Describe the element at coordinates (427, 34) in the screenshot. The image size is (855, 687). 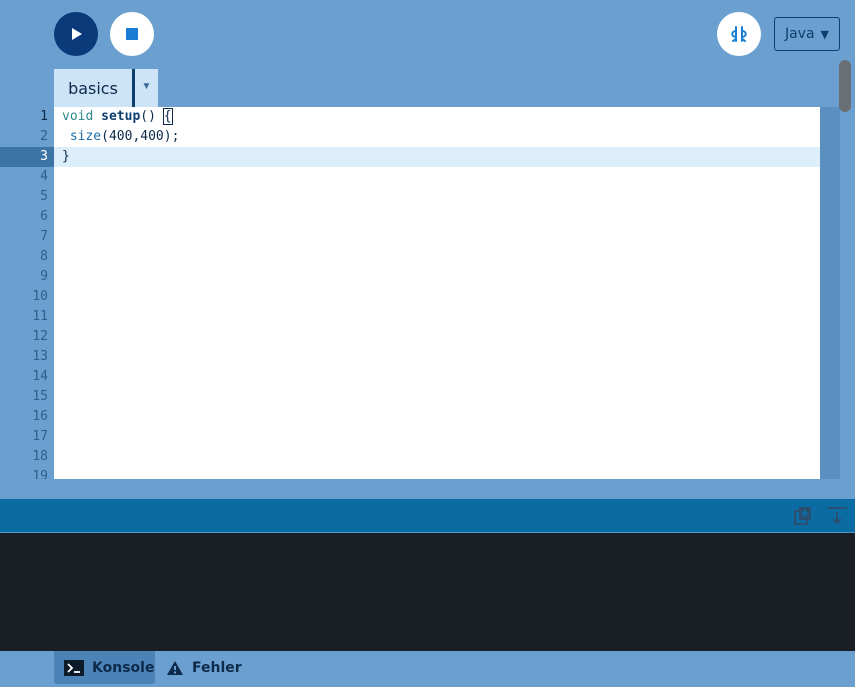
I see `toolbar: Java ▼` at that location.